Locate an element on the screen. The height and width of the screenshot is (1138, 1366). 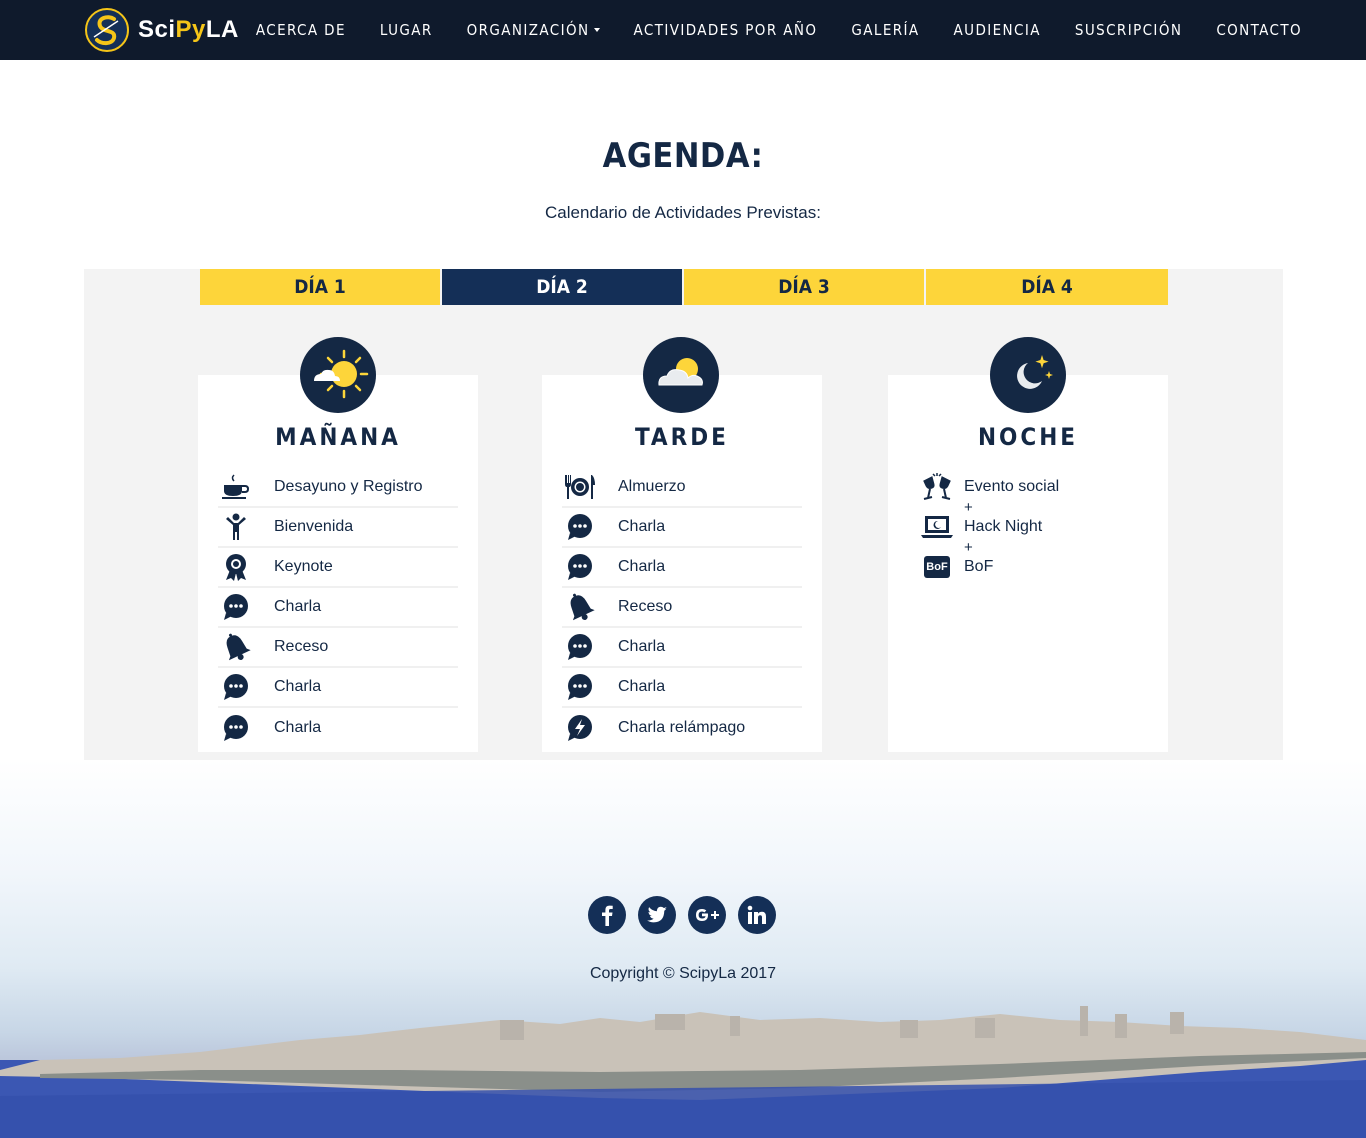
item-label: Charla relámpago is located at coordinates (682, 727).